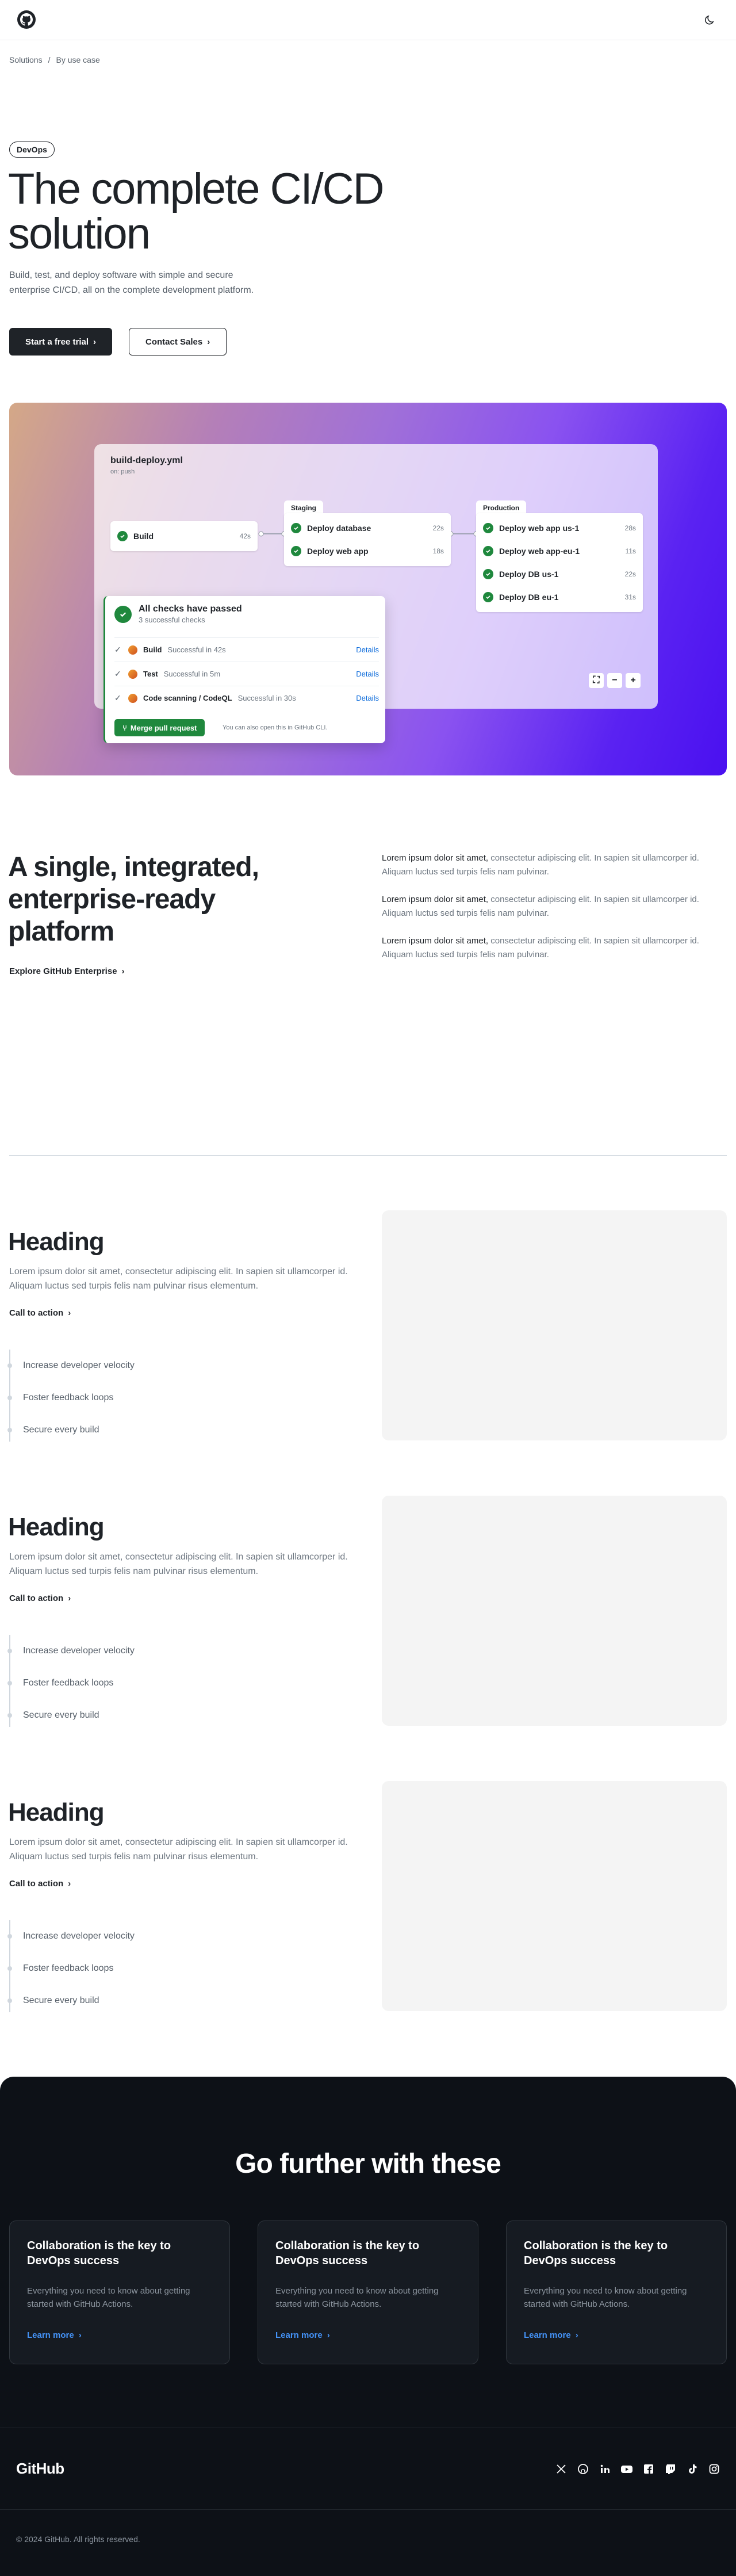  I want to click on job-time: 22s, so click(438, 528).